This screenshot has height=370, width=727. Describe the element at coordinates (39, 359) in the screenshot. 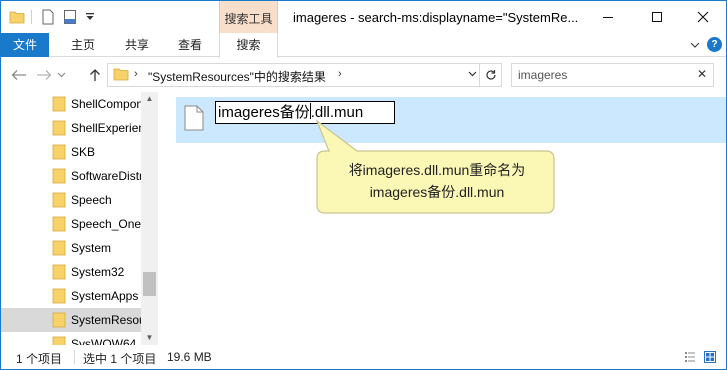

I see `item-count: 1 个项目` at that location.